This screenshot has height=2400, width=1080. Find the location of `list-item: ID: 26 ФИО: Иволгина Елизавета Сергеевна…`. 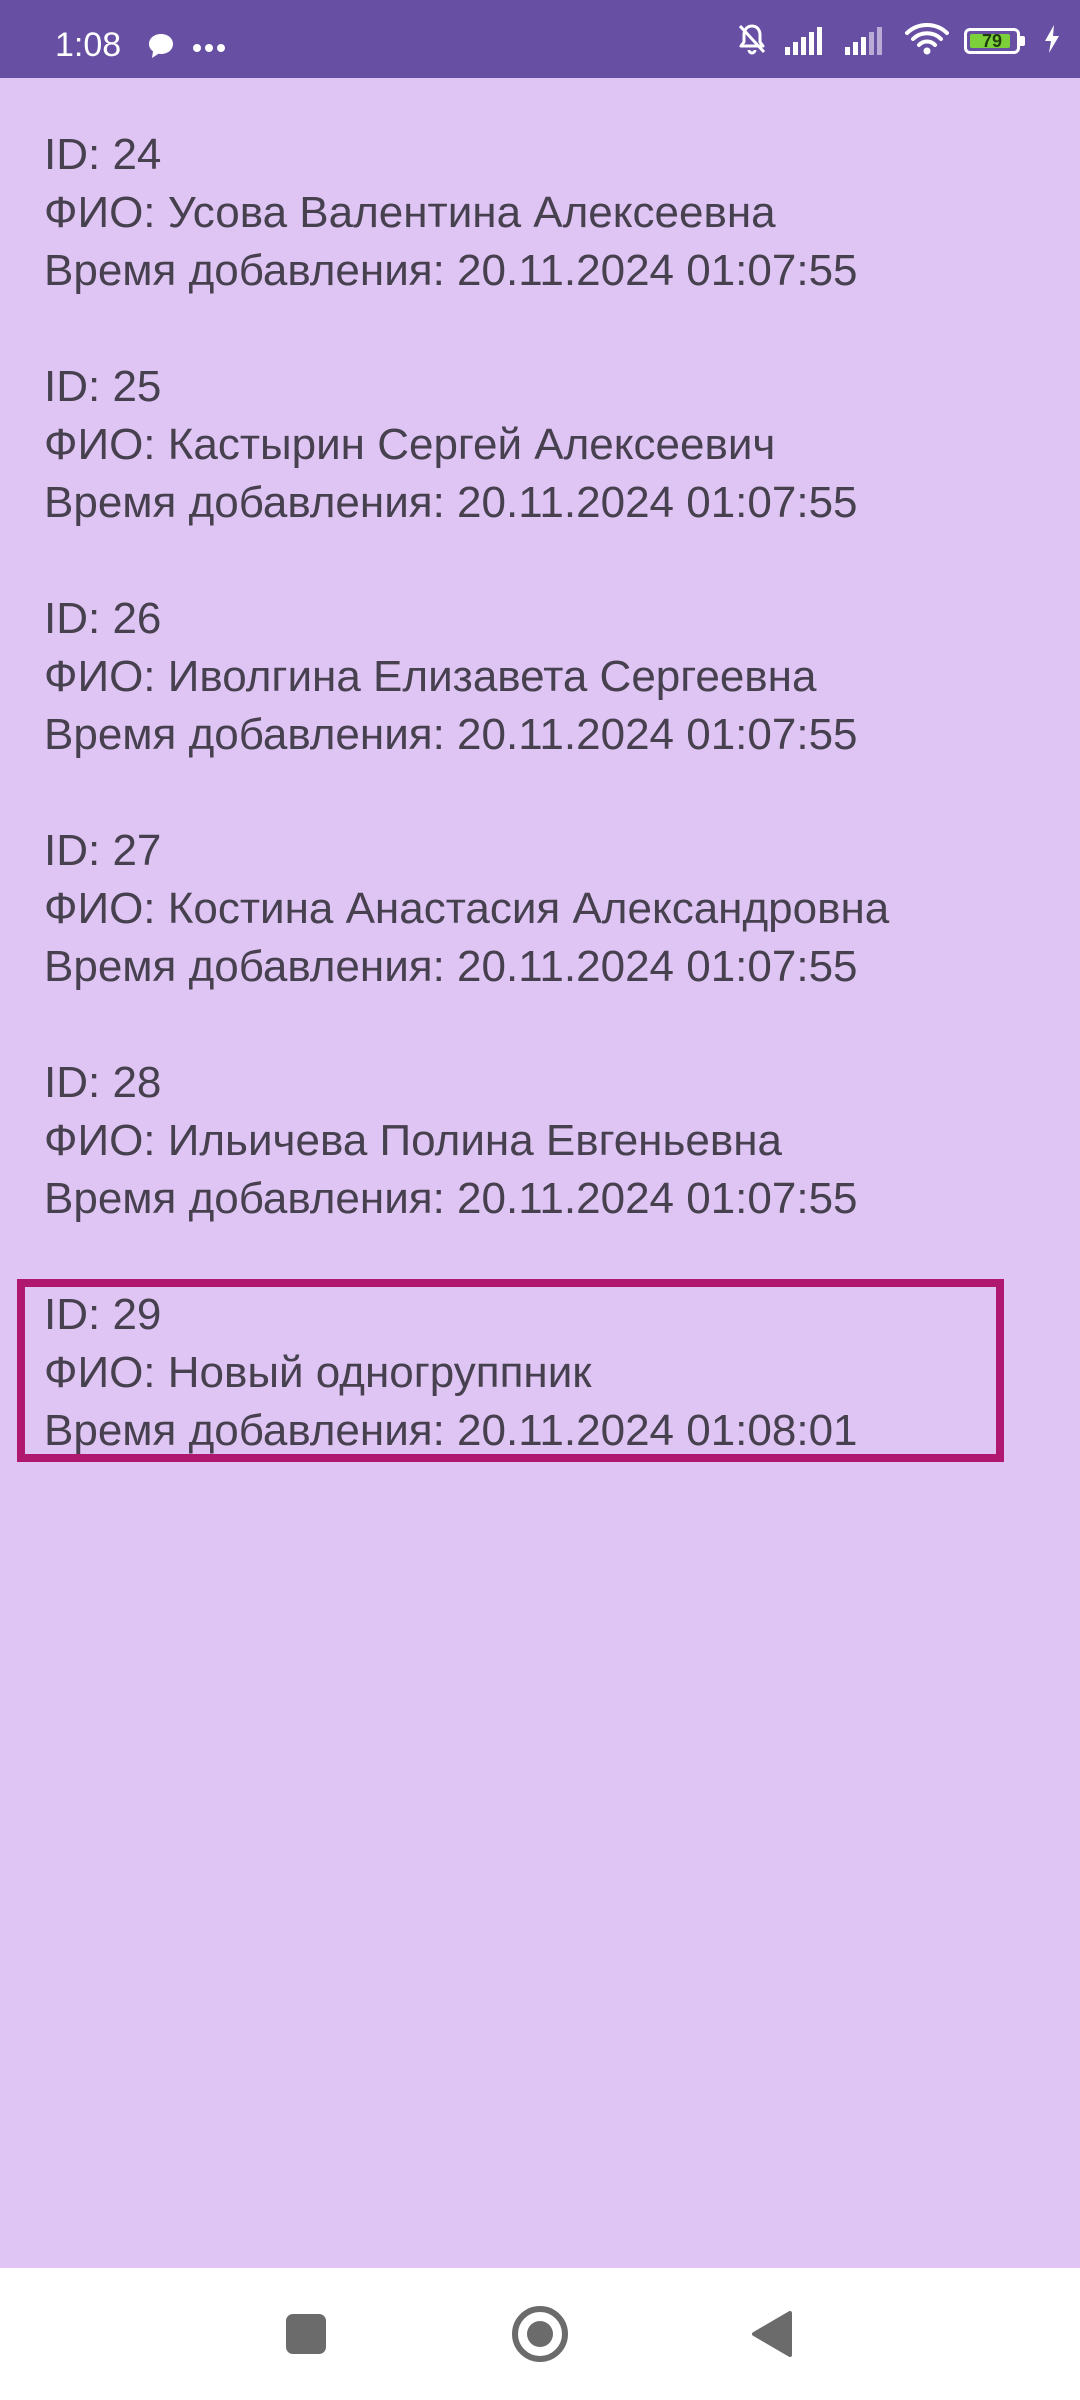

list-item: ID: 26 ФИО: Иволгина Елизавета Сергеевна… is located at coordinates (534, 677).